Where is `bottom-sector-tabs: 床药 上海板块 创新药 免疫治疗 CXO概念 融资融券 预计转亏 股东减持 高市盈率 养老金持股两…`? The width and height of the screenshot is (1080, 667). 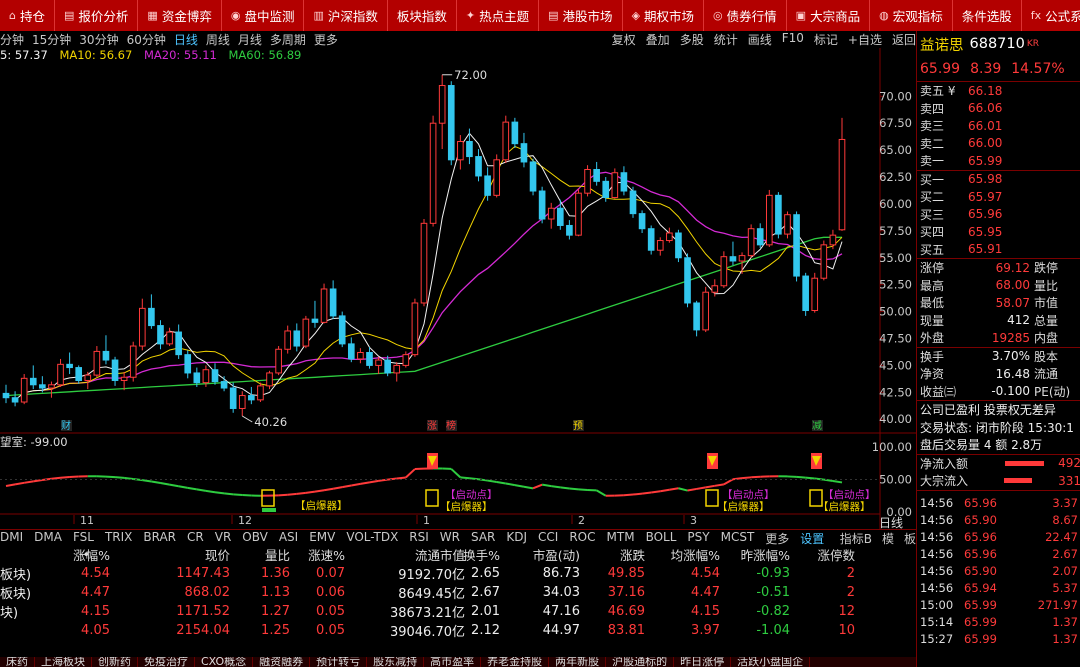 bottom-sector-tabs: 床药 上海板块 创新药 免疫治疗 CXO概念 融资融券 预计转亏 股东减持 高市盈率 养老金持股两… is located at coordinates (458, 662).